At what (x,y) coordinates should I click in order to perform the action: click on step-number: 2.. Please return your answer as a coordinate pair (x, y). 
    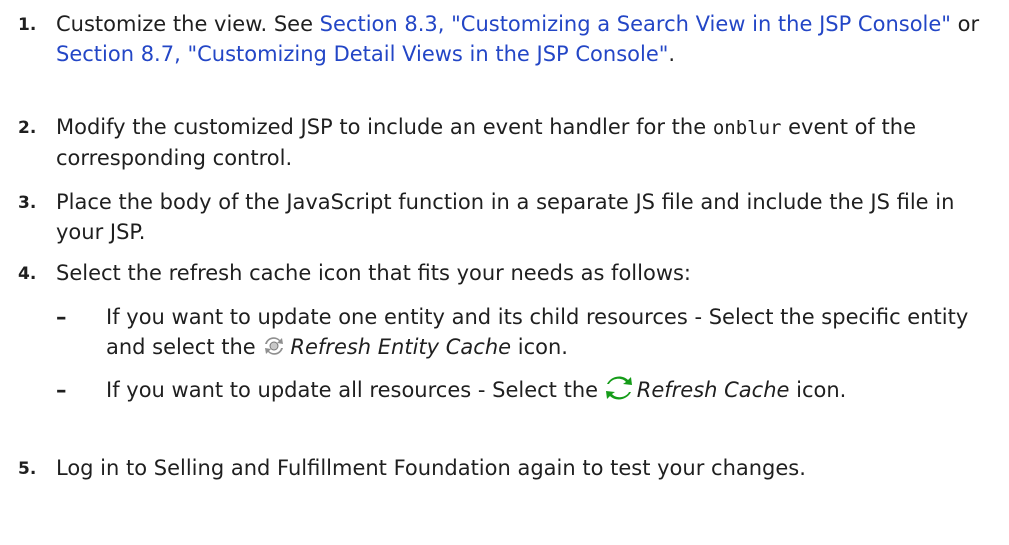
    Looking at the image, I should click on (27, 128).